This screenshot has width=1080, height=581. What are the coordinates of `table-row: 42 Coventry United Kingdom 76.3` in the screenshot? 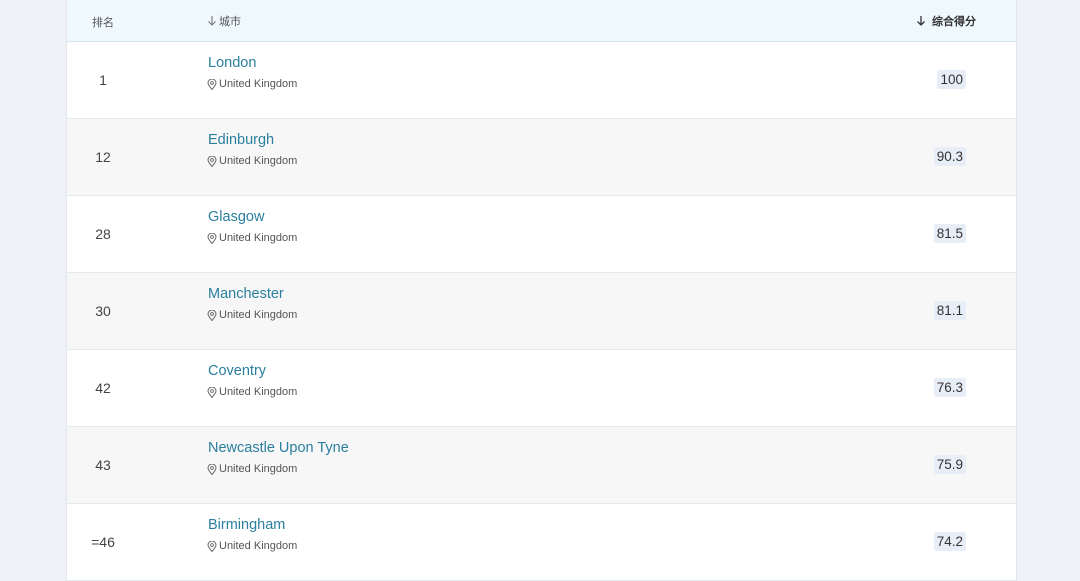 It's located at (541, 388).